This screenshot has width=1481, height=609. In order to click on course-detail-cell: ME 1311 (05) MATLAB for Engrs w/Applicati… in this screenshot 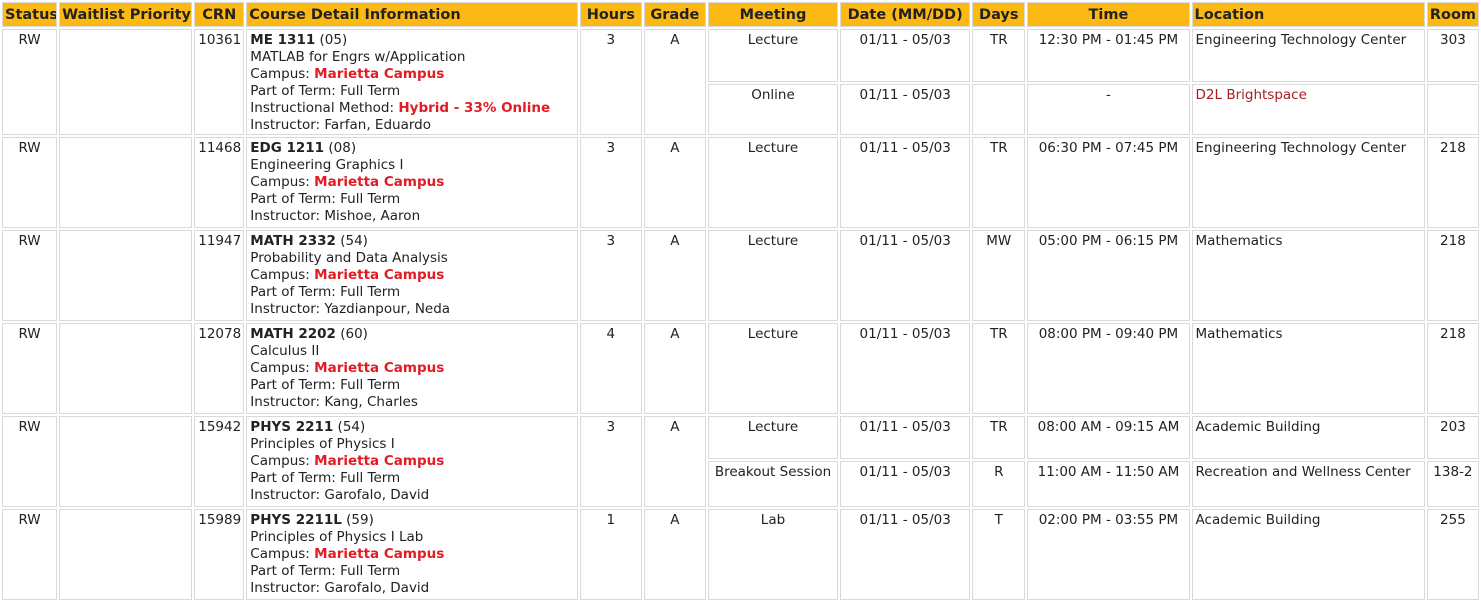, I will do `click(412, 82)`.